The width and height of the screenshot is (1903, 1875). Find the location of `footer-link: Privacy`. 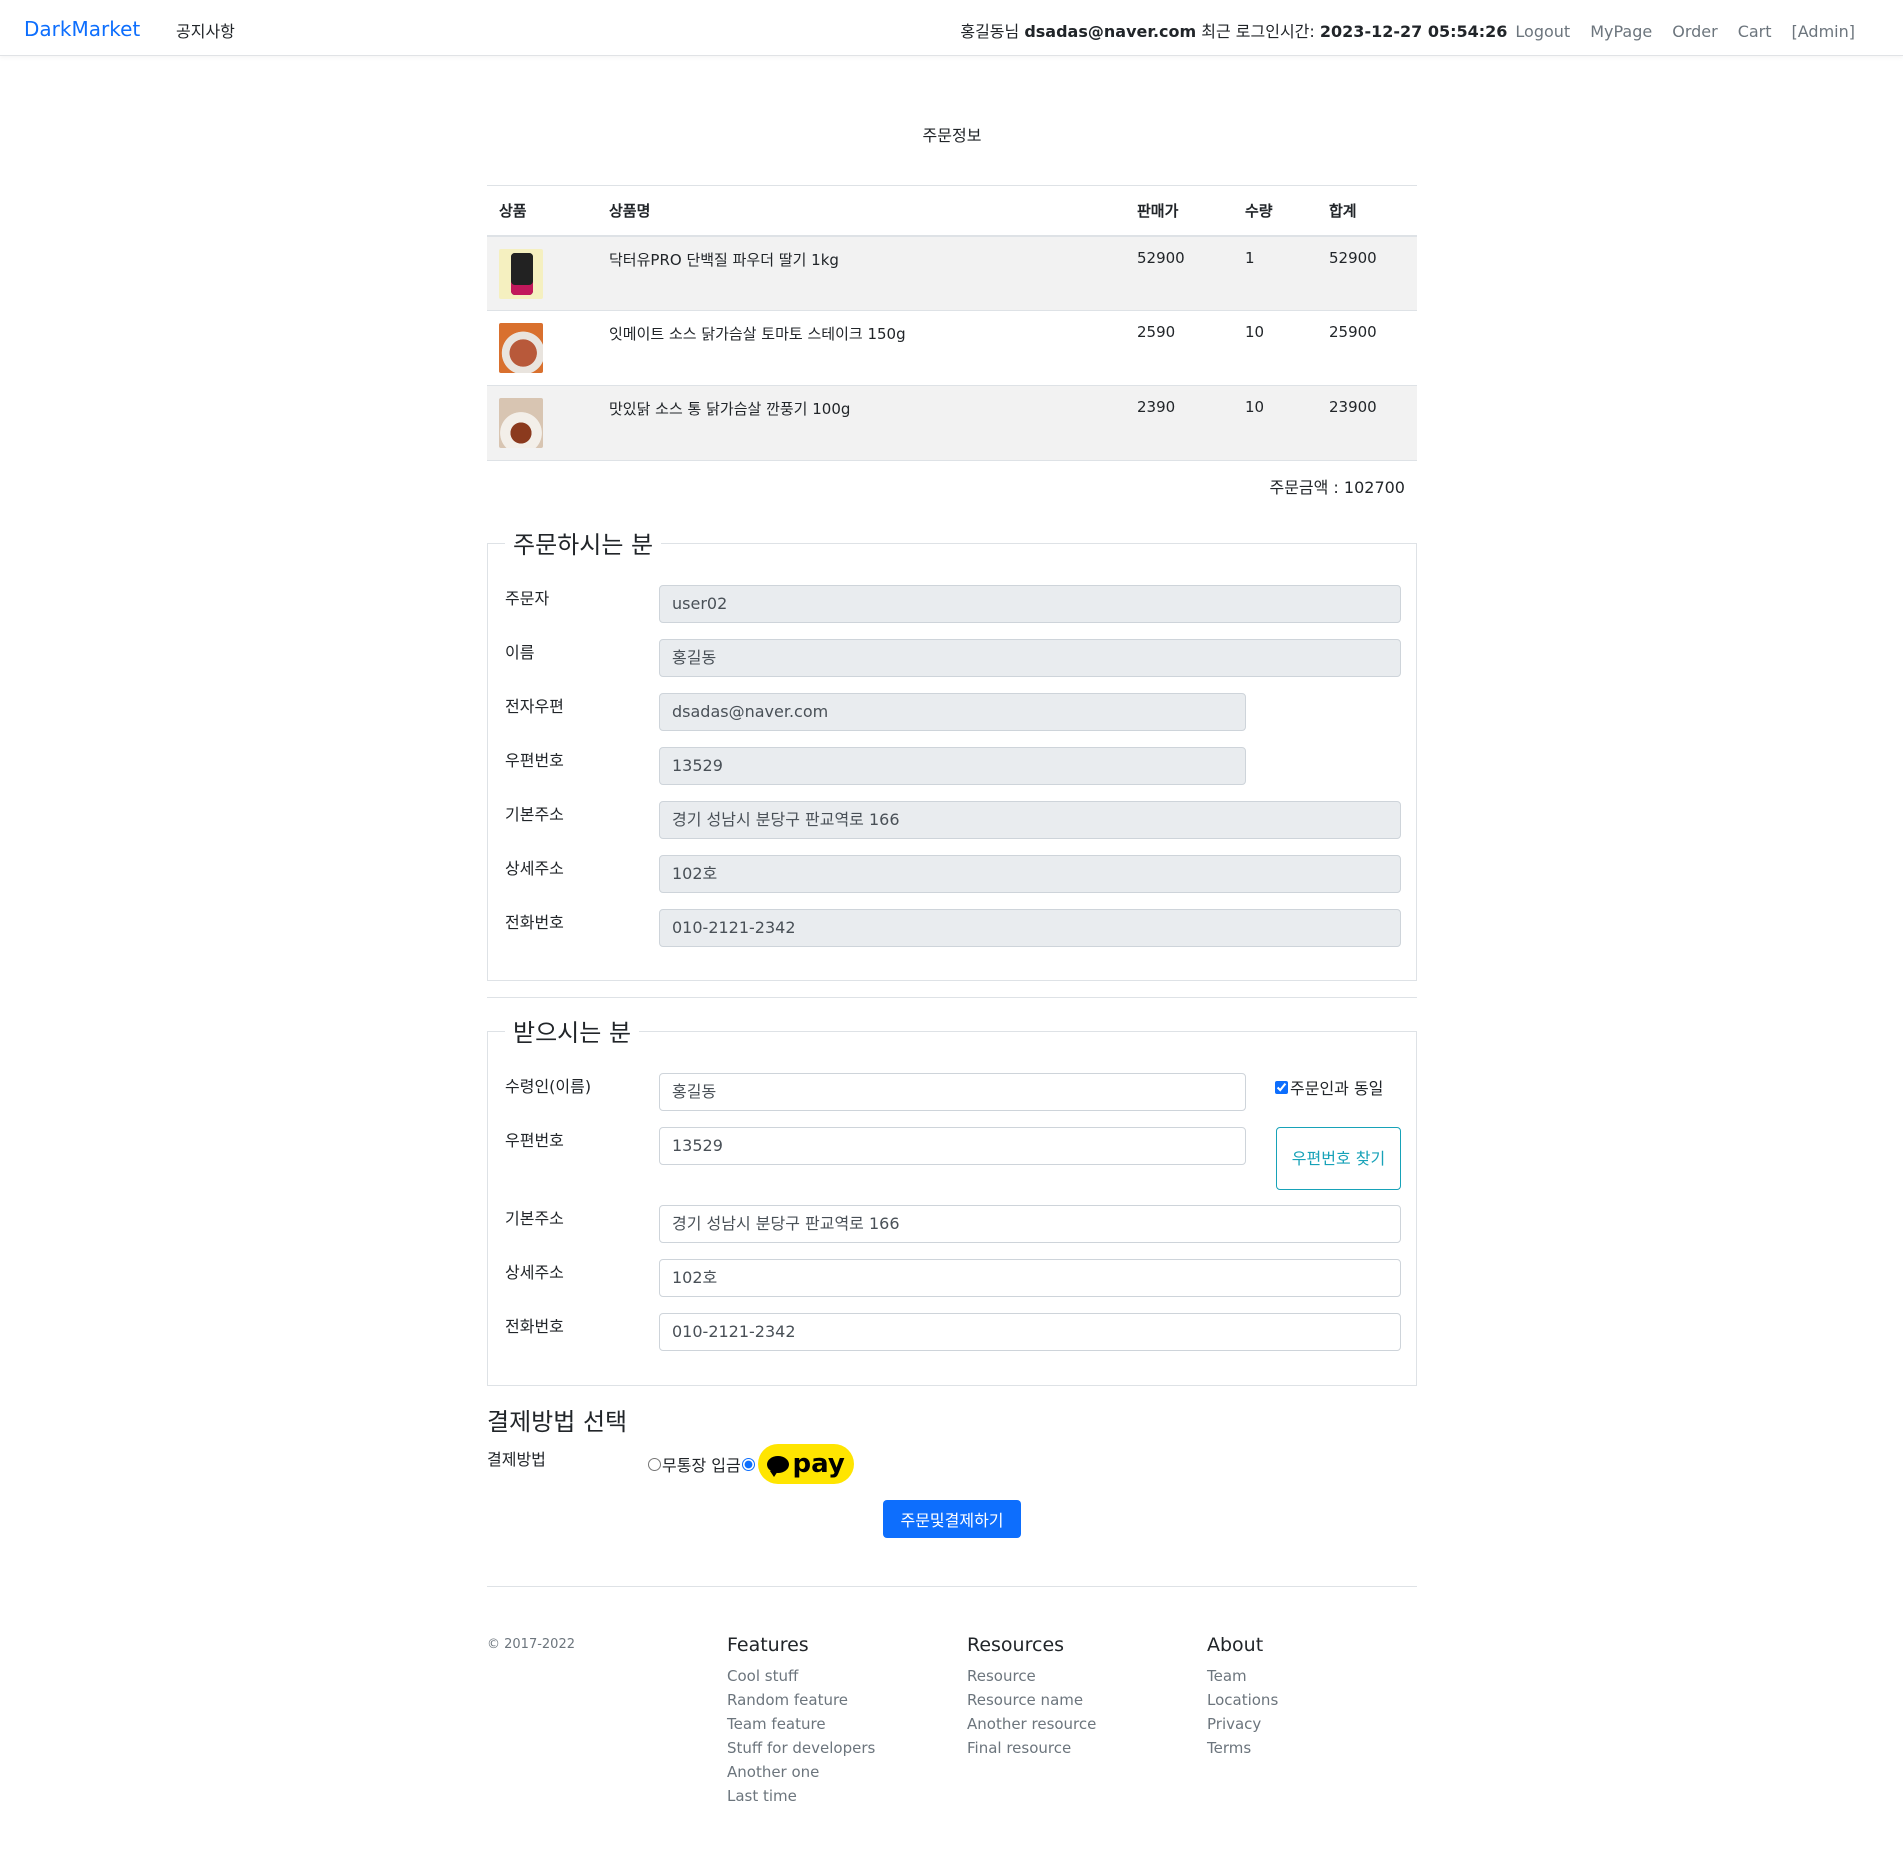

footer-link: Privacy is located at coordinates (1242, 1724).